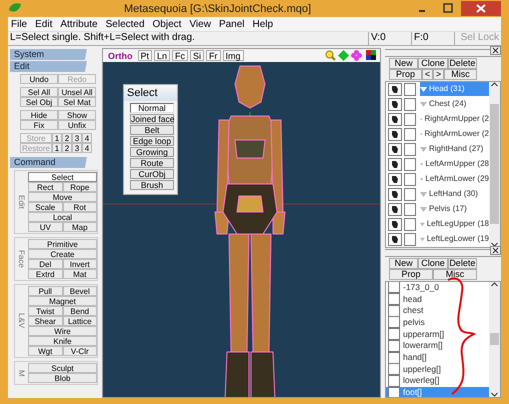 The width and height of the screenshot is (509, 404). I want to click on material-item: pelvis, so click(437, 322).